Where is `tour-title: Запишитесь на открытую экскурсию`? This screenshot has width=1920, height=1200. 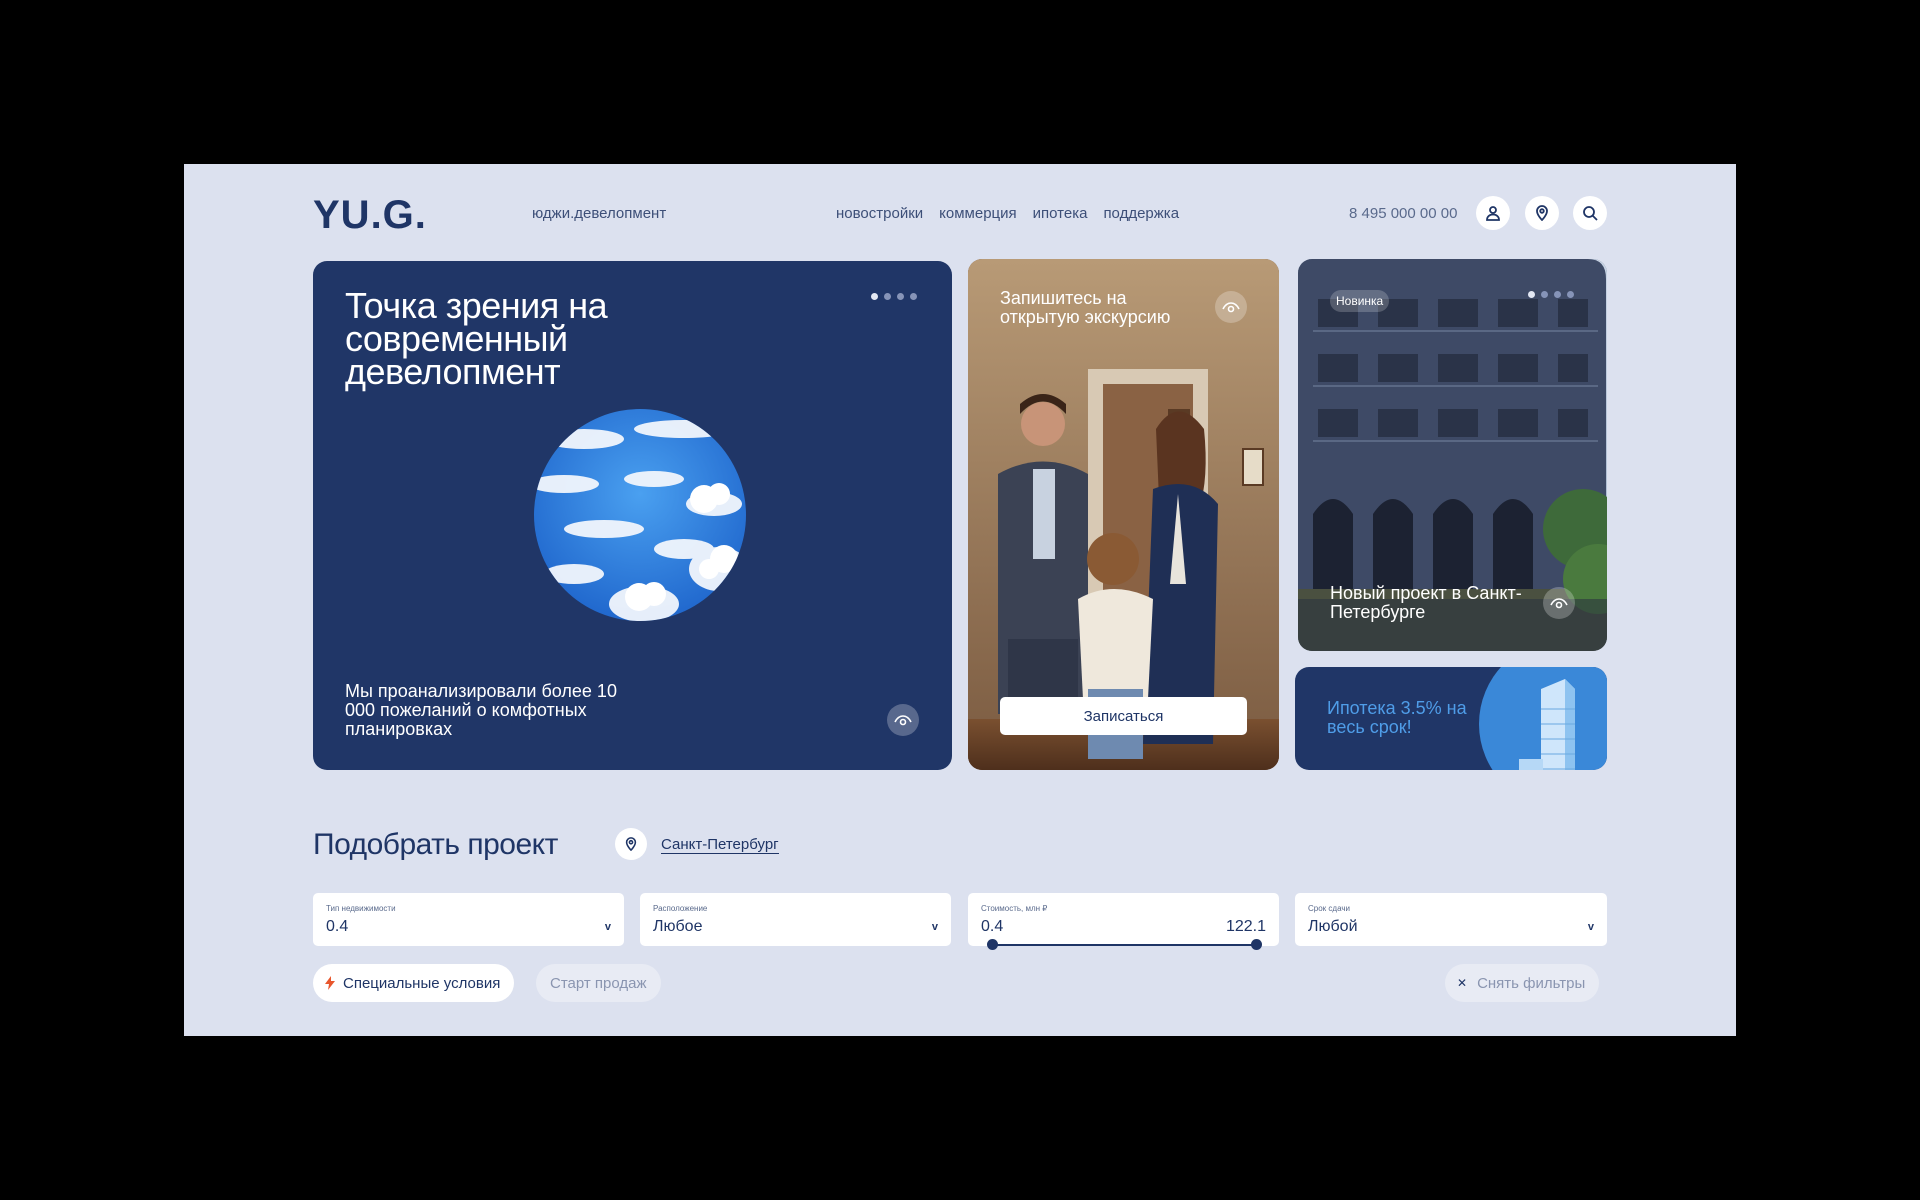 tour-title: Запишитесь на открытую экскурсию is located at coordinates (1085, 307).